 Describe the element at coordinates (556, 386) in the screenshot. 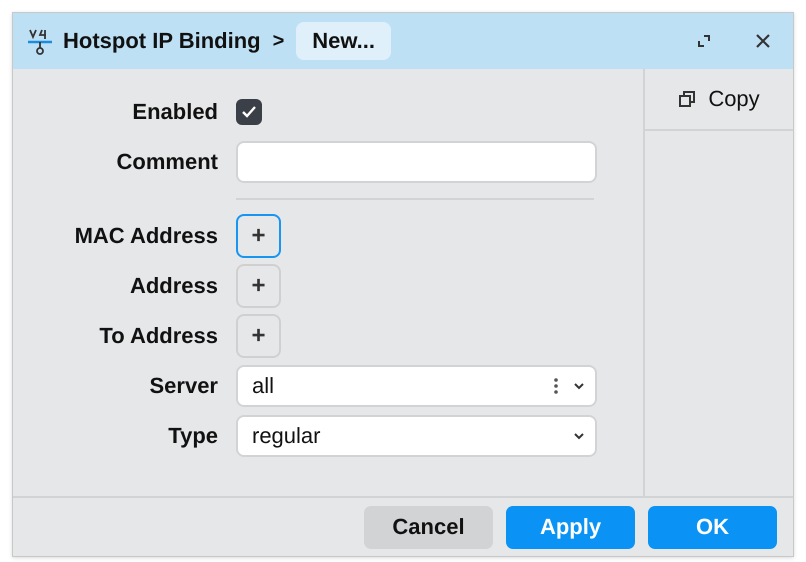

I see `more-icon` at that location.